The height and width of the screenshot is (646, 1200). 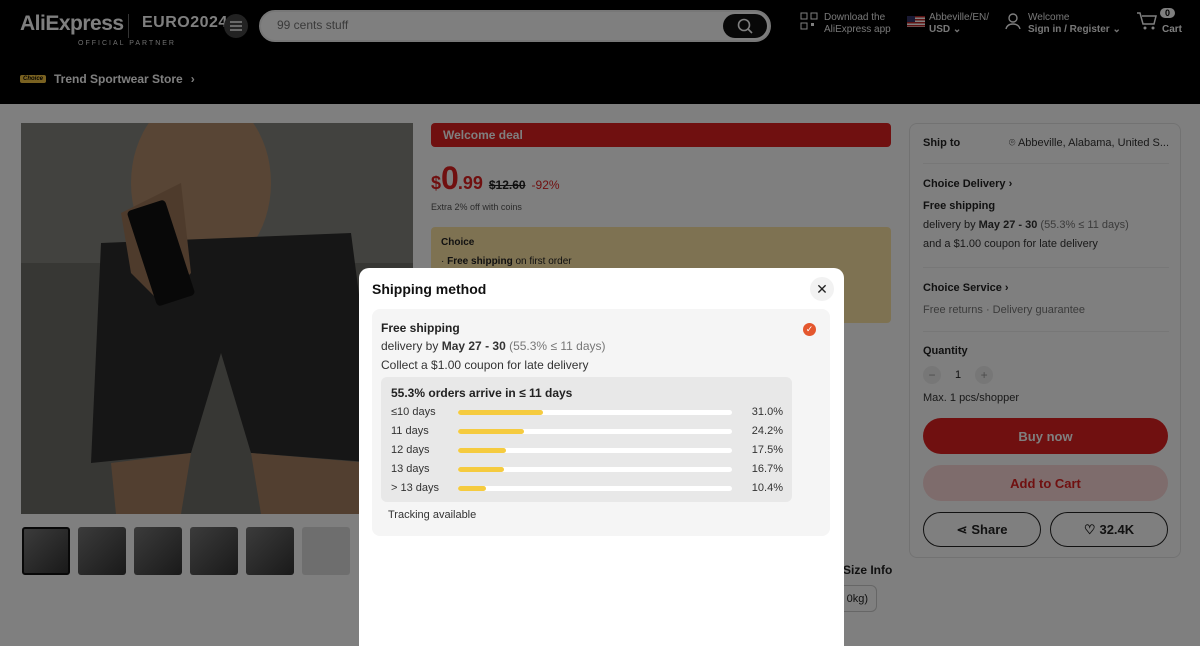 I want to click on distribution-label: > 13 days, so click(x=415, y=488).